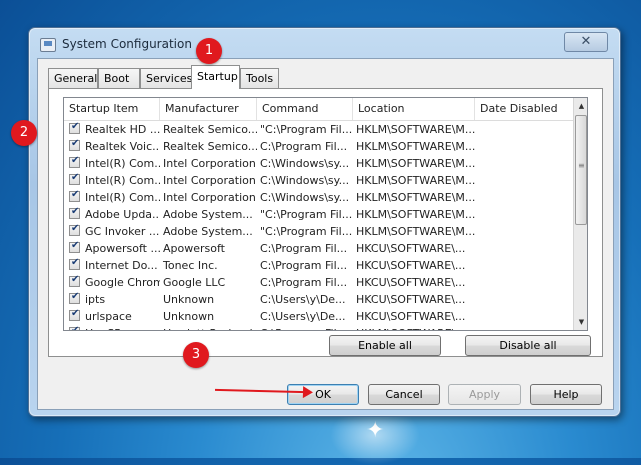  Describe the element at coordinates (209, 51) in the screenshot. I see `annotation-marker-1: 1` at that location.